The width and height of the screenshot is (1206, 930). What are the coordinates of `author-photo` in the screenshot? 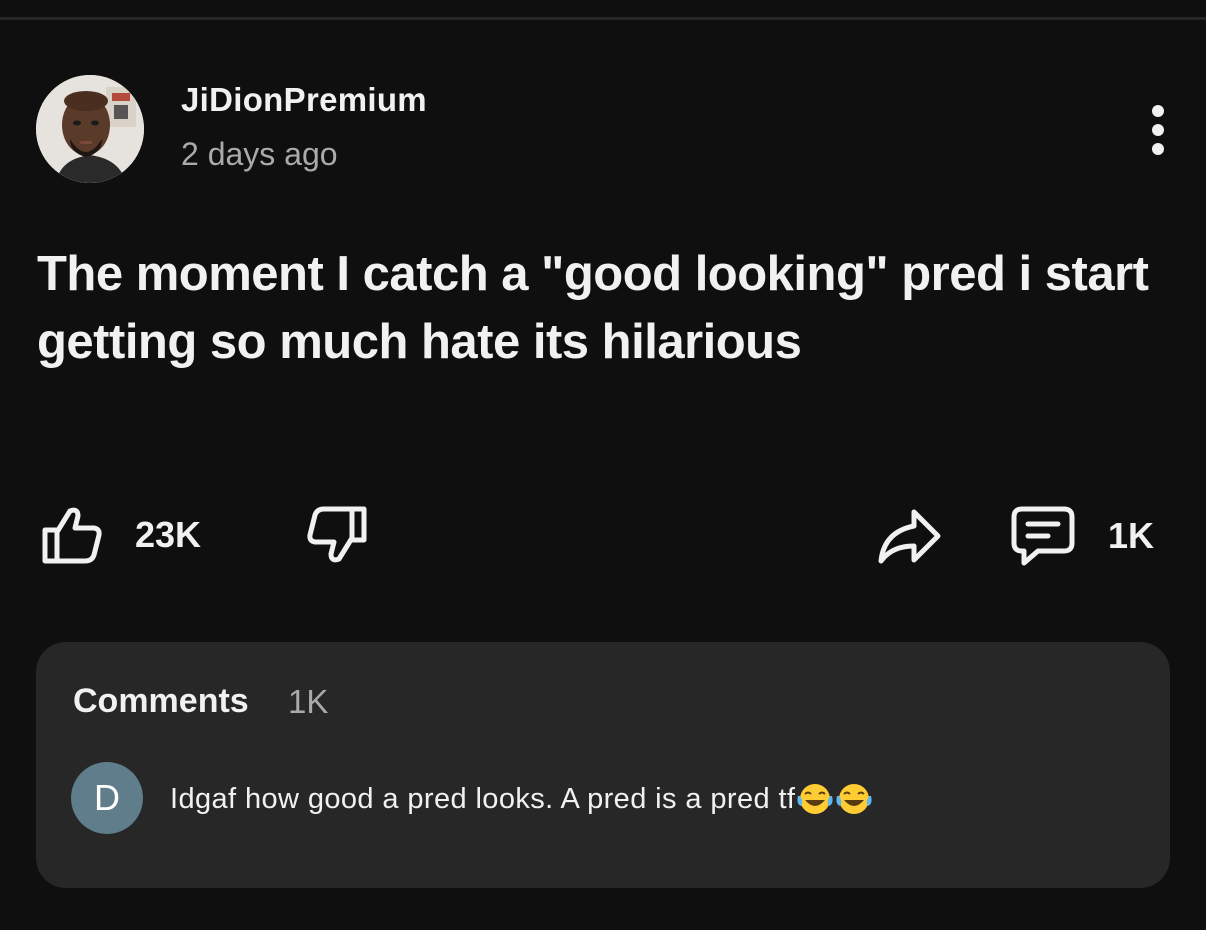 It's located at (90, 129).